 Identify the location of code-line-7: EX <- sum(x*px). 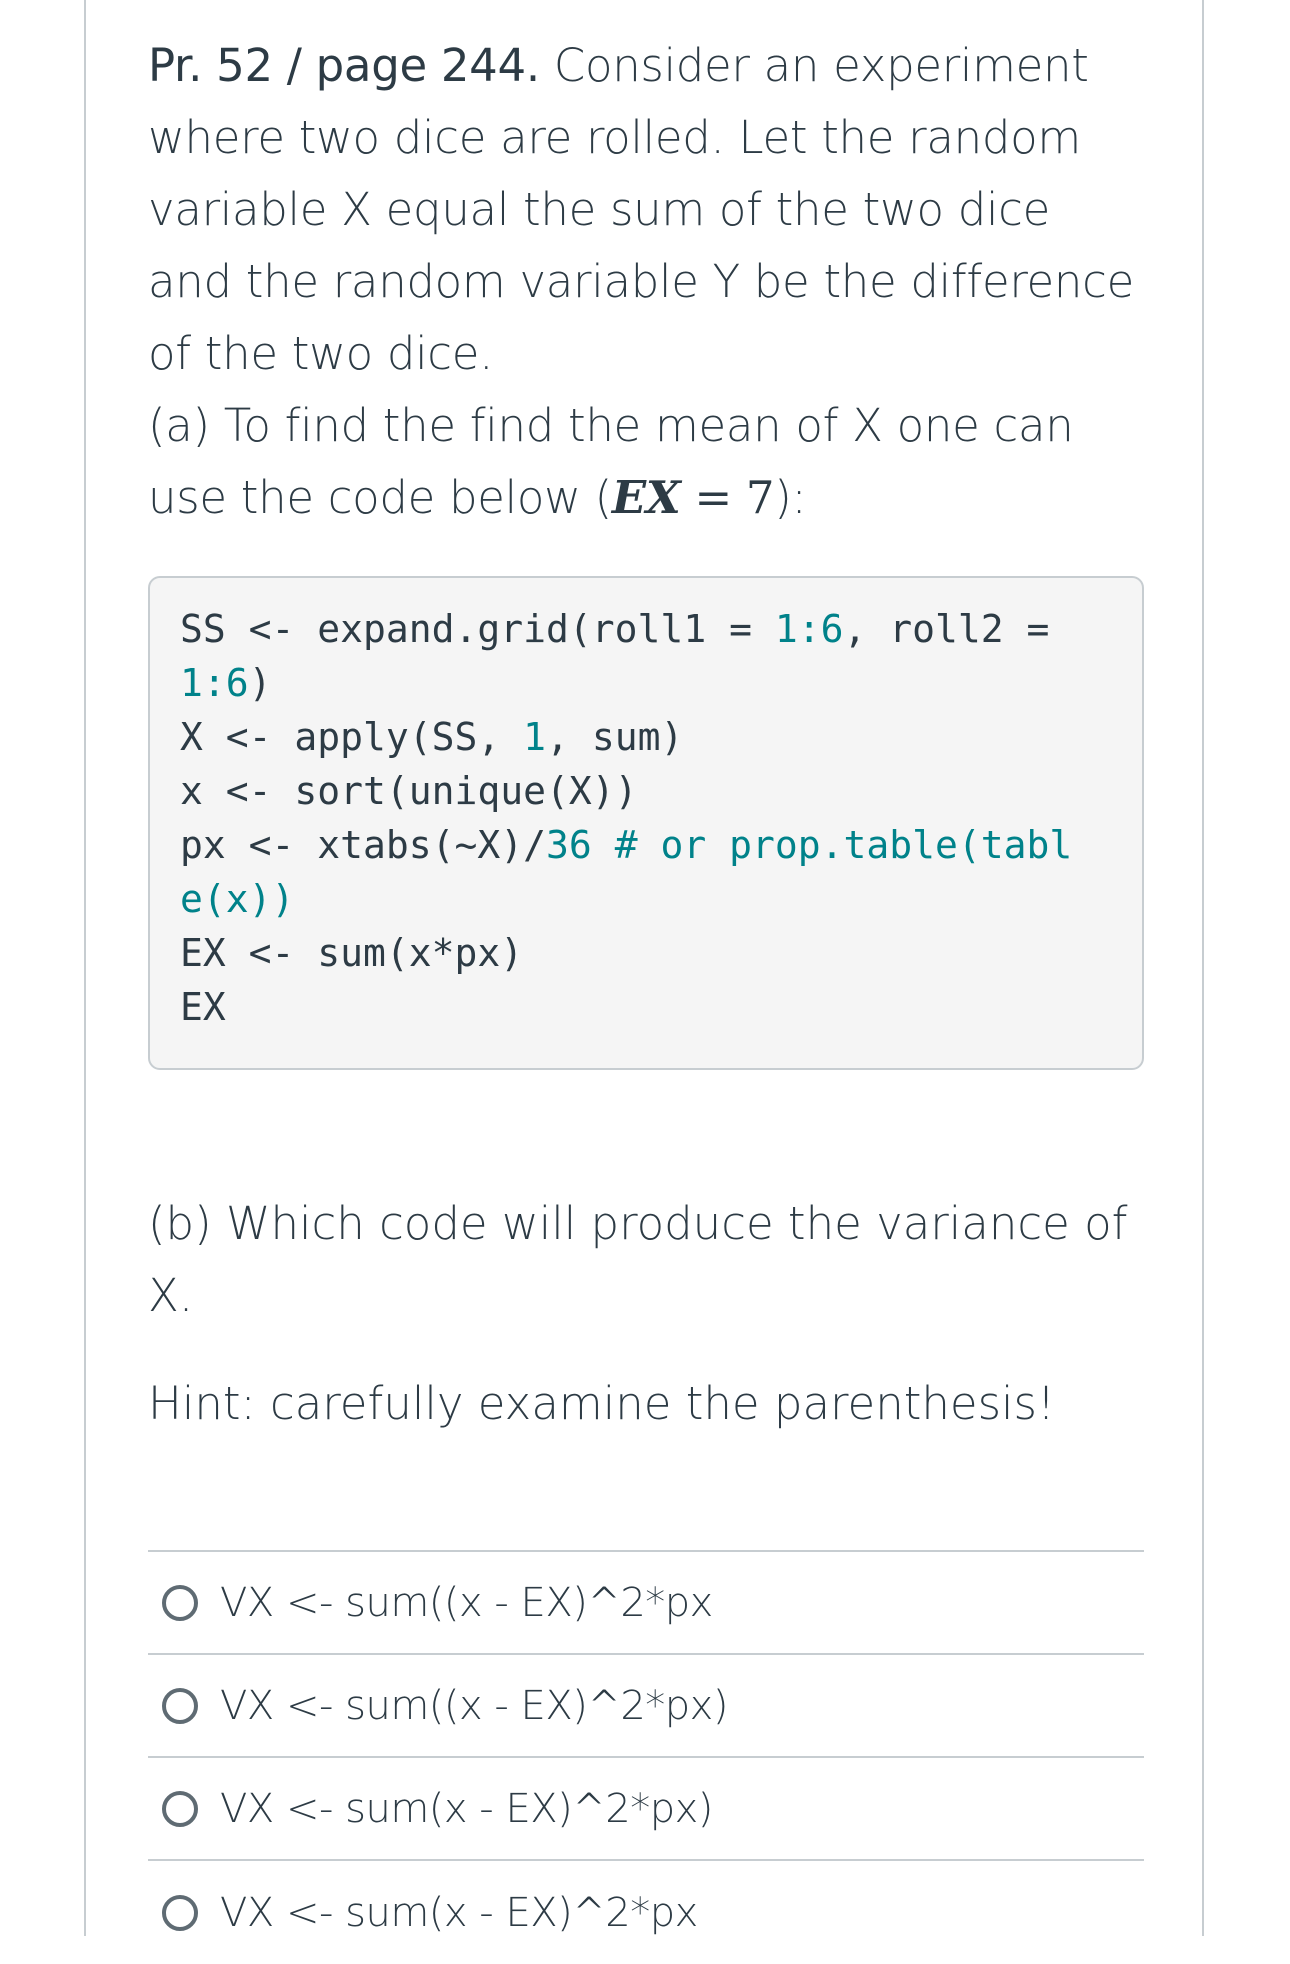
(352, 953).